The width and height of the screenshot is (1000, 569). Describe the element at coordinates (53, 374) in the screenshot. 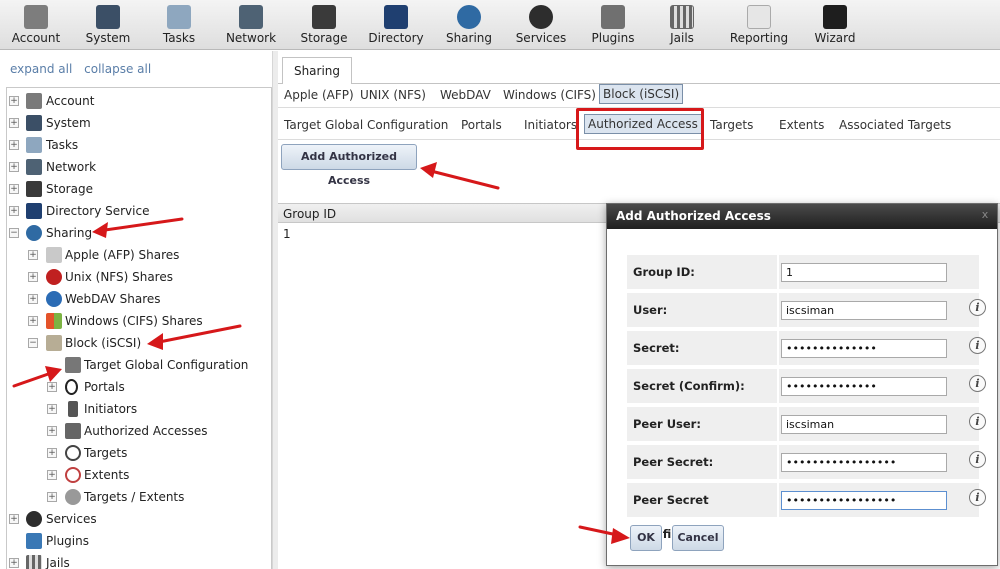

I see `arrowhead-target-global` at that location.